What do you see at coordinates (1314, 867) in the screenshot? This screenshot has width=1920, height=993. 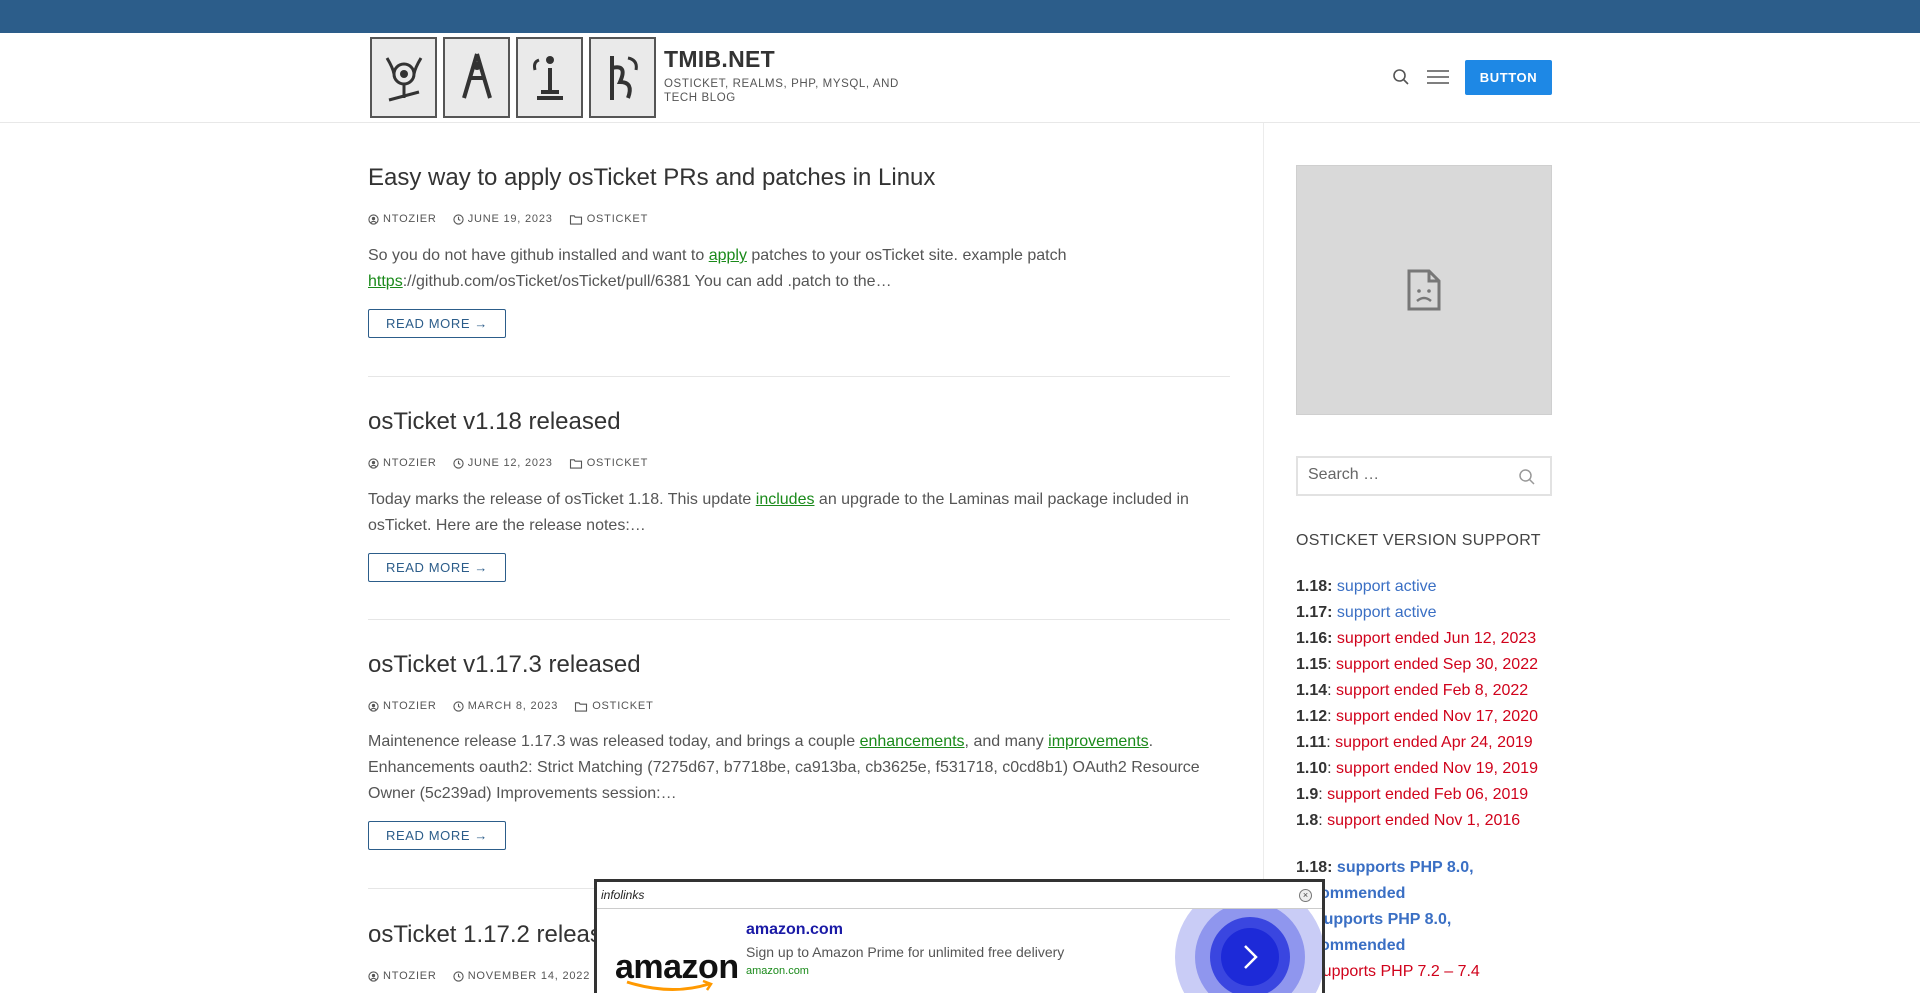 I see `php-version-number: 1.18:` at bounding box center [1314, 867].